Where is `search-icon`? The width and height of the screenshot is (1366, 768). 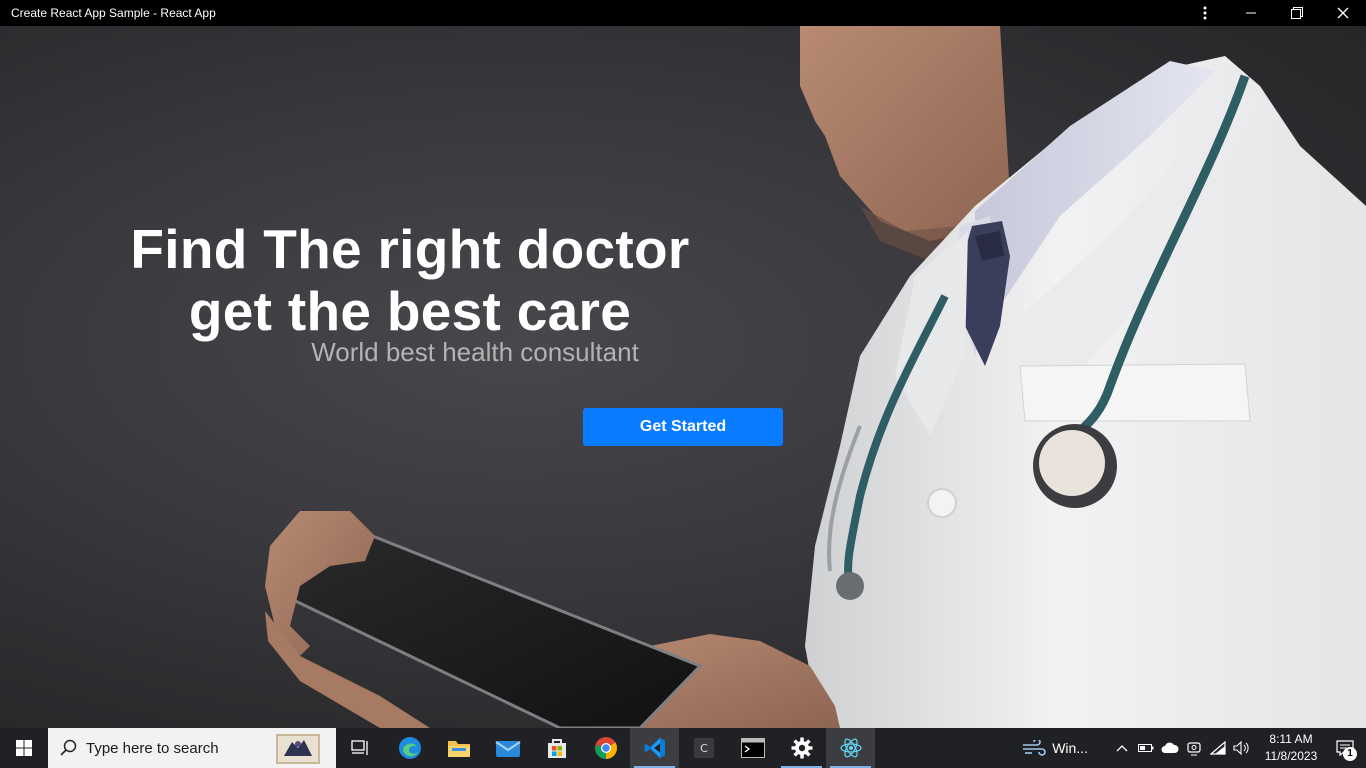 search-icon is located at coordinates (68, 747).